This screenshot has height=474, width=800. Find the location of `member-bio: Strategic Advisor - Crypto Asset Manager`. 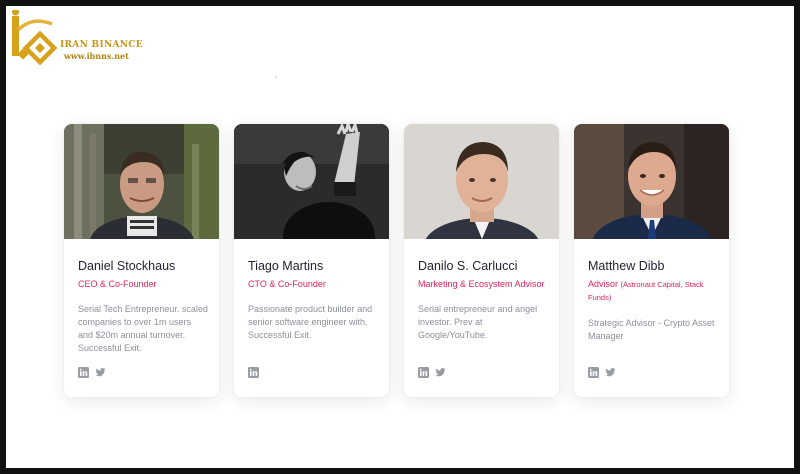

member-bio: Strategic Advisor - Crypto Asset Manager is located at coordinates (651, 329).